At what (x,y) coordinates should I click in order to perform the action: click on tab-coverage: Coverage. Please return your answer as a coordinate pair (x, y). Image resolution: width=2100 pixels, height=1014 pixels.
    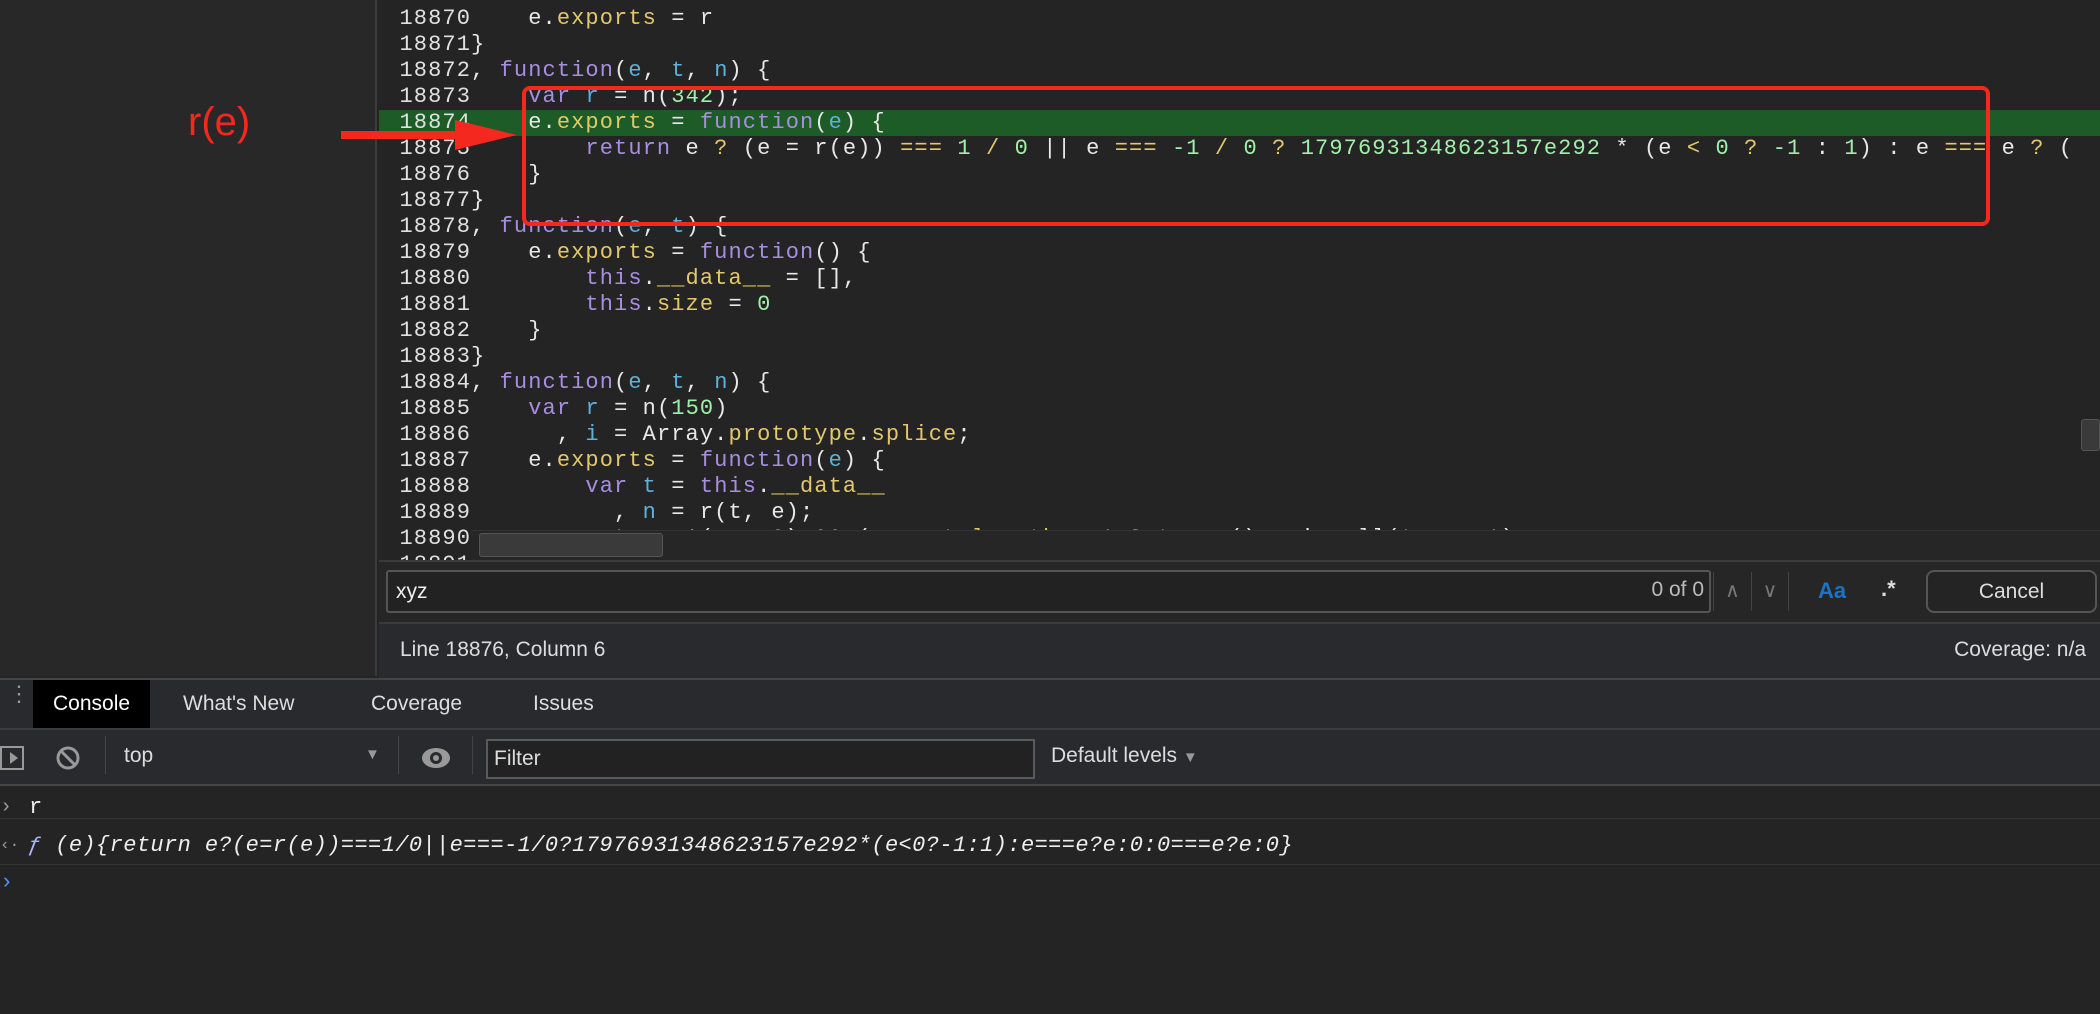
    Looking at the image, I should click on (416, 704).